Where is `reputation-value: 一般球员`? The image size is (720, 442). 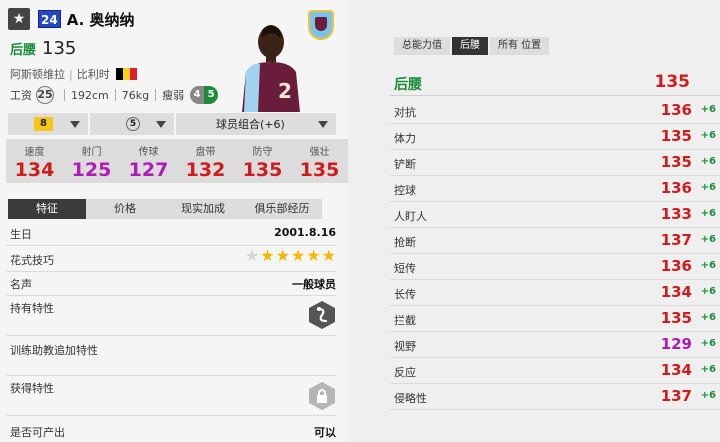 reputation-value: 一般球员 is located at coordinates (314, 284).